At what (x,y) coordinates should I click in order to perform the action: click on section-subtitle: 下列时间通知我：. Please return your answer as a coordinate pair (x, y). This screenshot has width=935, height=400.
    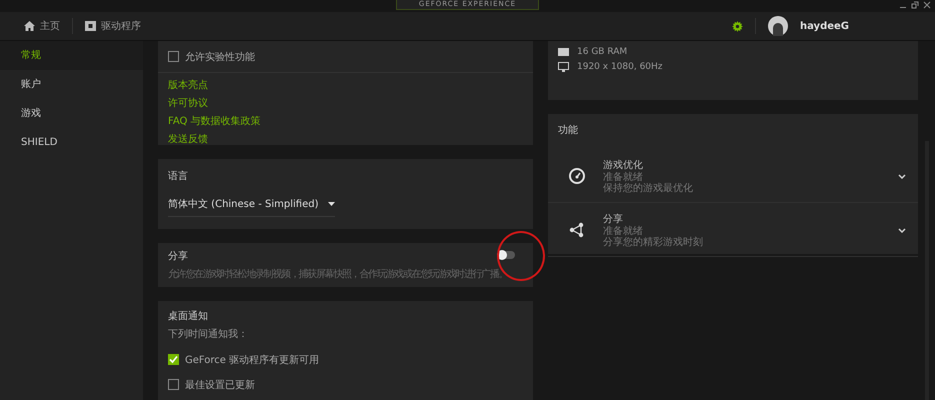
    Looking at the image, I should click on (208, 335).